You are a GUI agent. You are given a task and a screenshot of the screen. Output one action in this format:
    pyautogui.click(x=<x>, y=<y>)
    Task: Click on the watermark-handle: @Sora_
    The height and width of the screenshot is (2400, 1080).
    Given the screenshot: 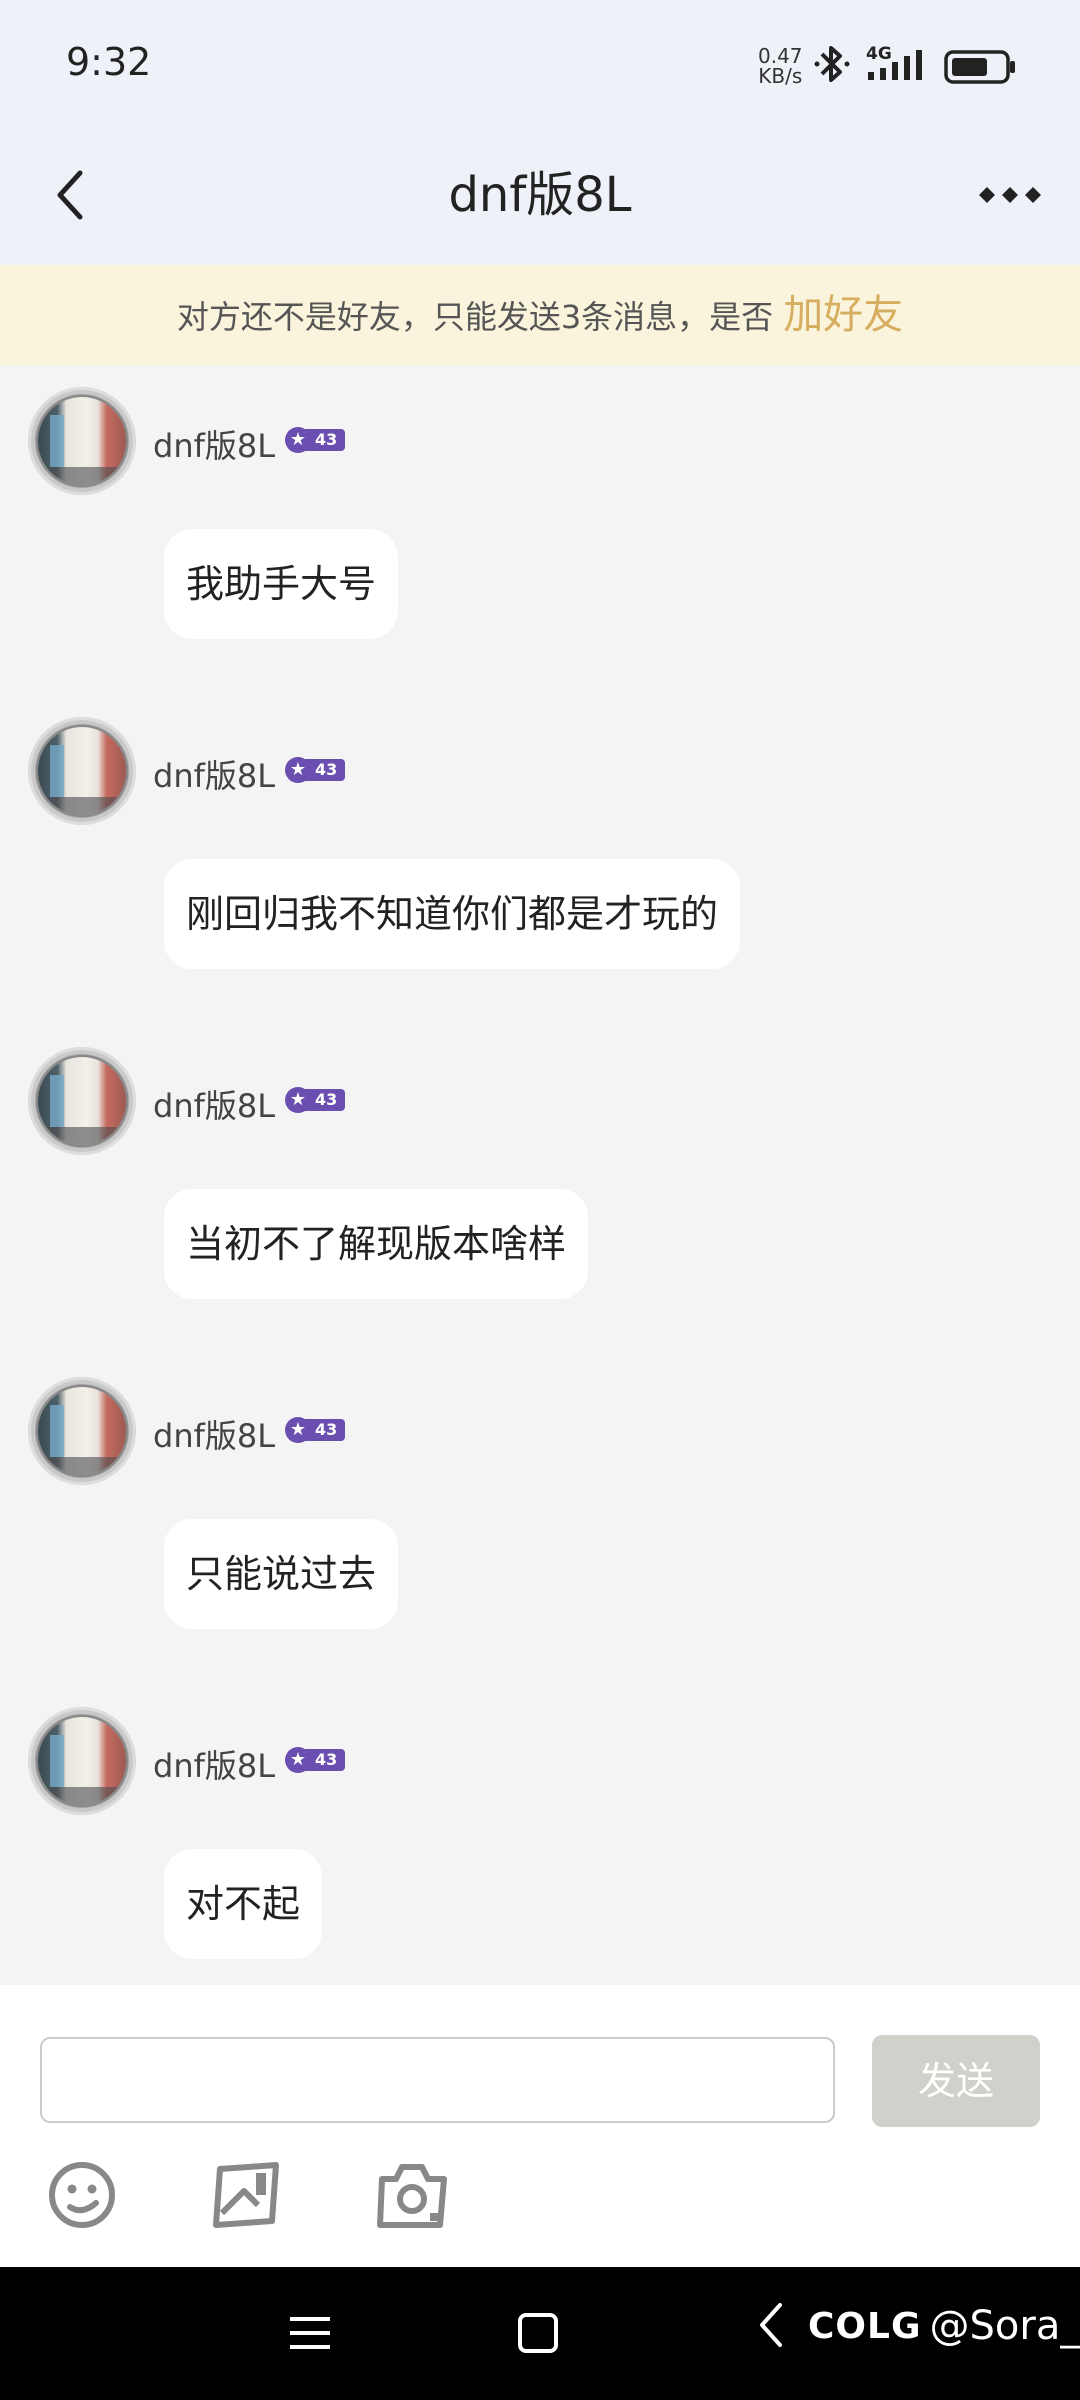 What is the action you would take?
    pyautogui.click(x=1004, y=2326)
    